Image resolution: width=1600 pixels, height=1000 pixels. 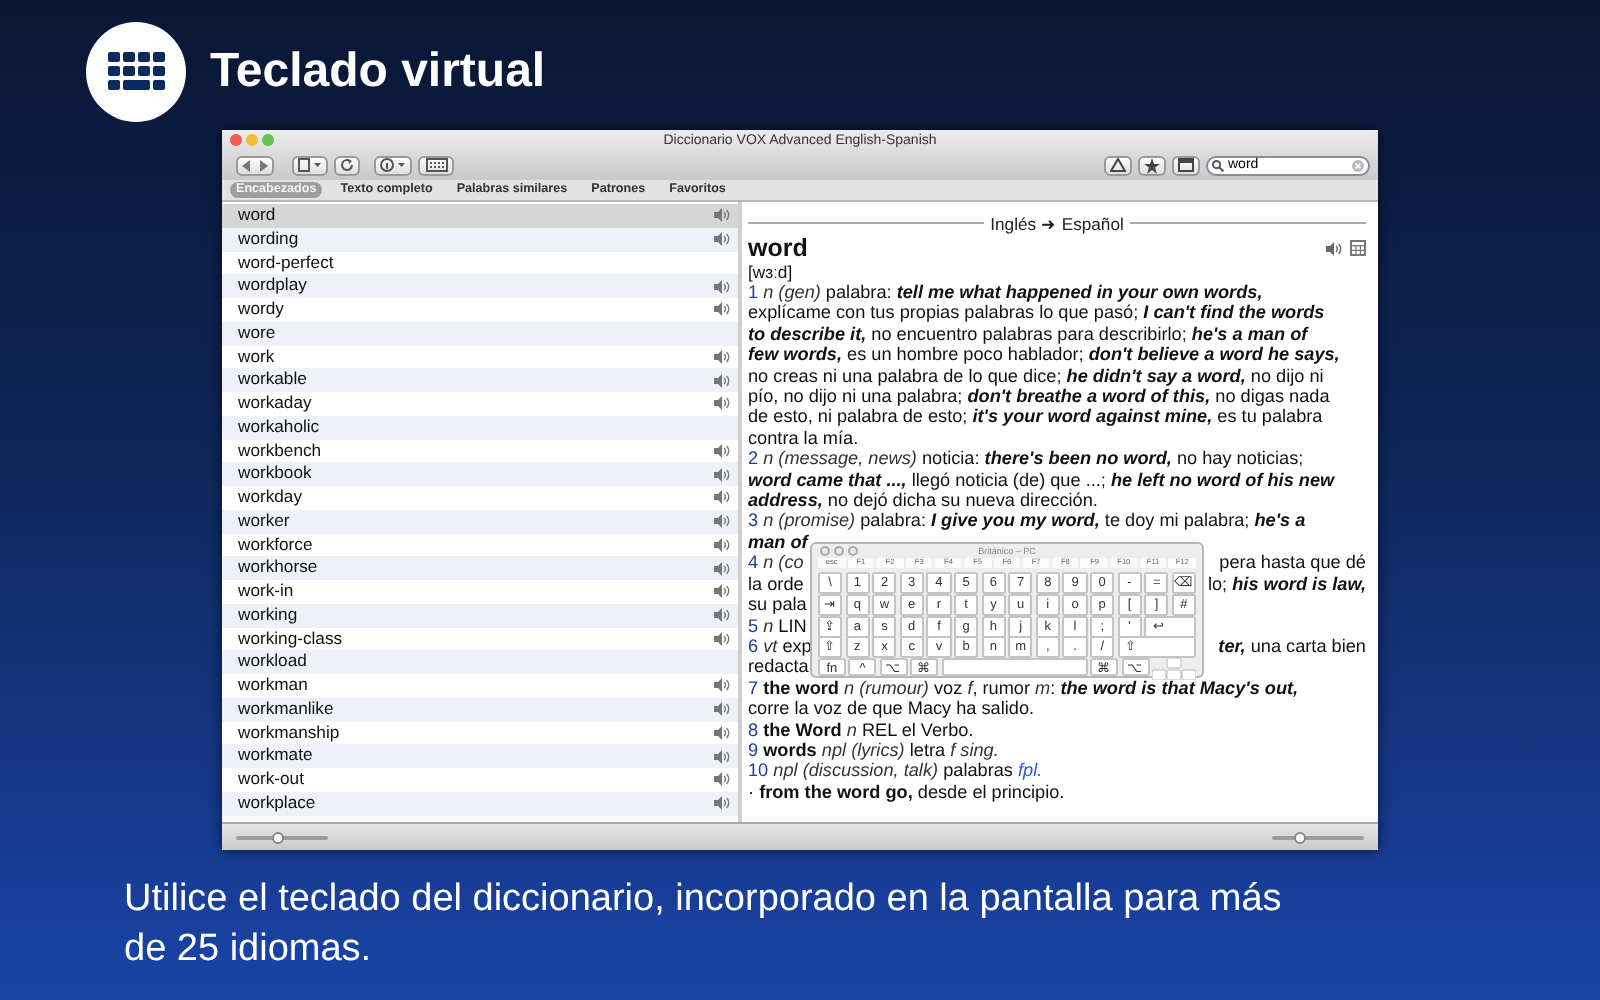 I want to click on word-list-item: work-in, so click(x=480, y=592).